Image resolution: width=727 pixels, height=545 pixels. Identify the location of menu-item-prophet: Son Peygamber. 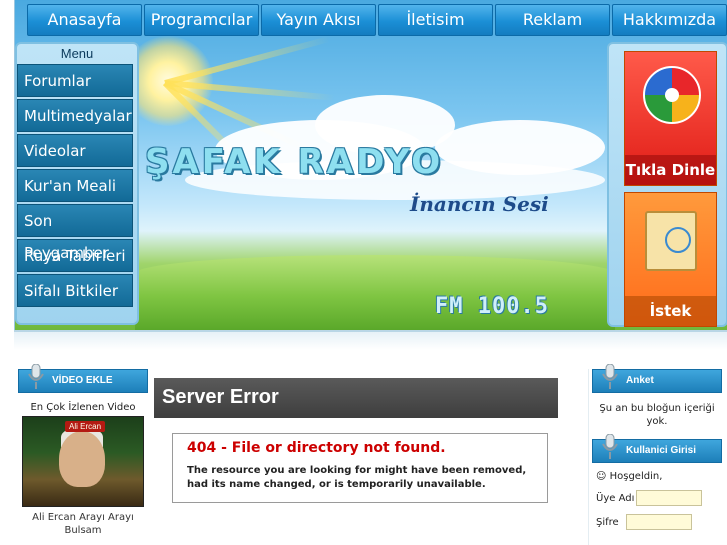
(75, 233).